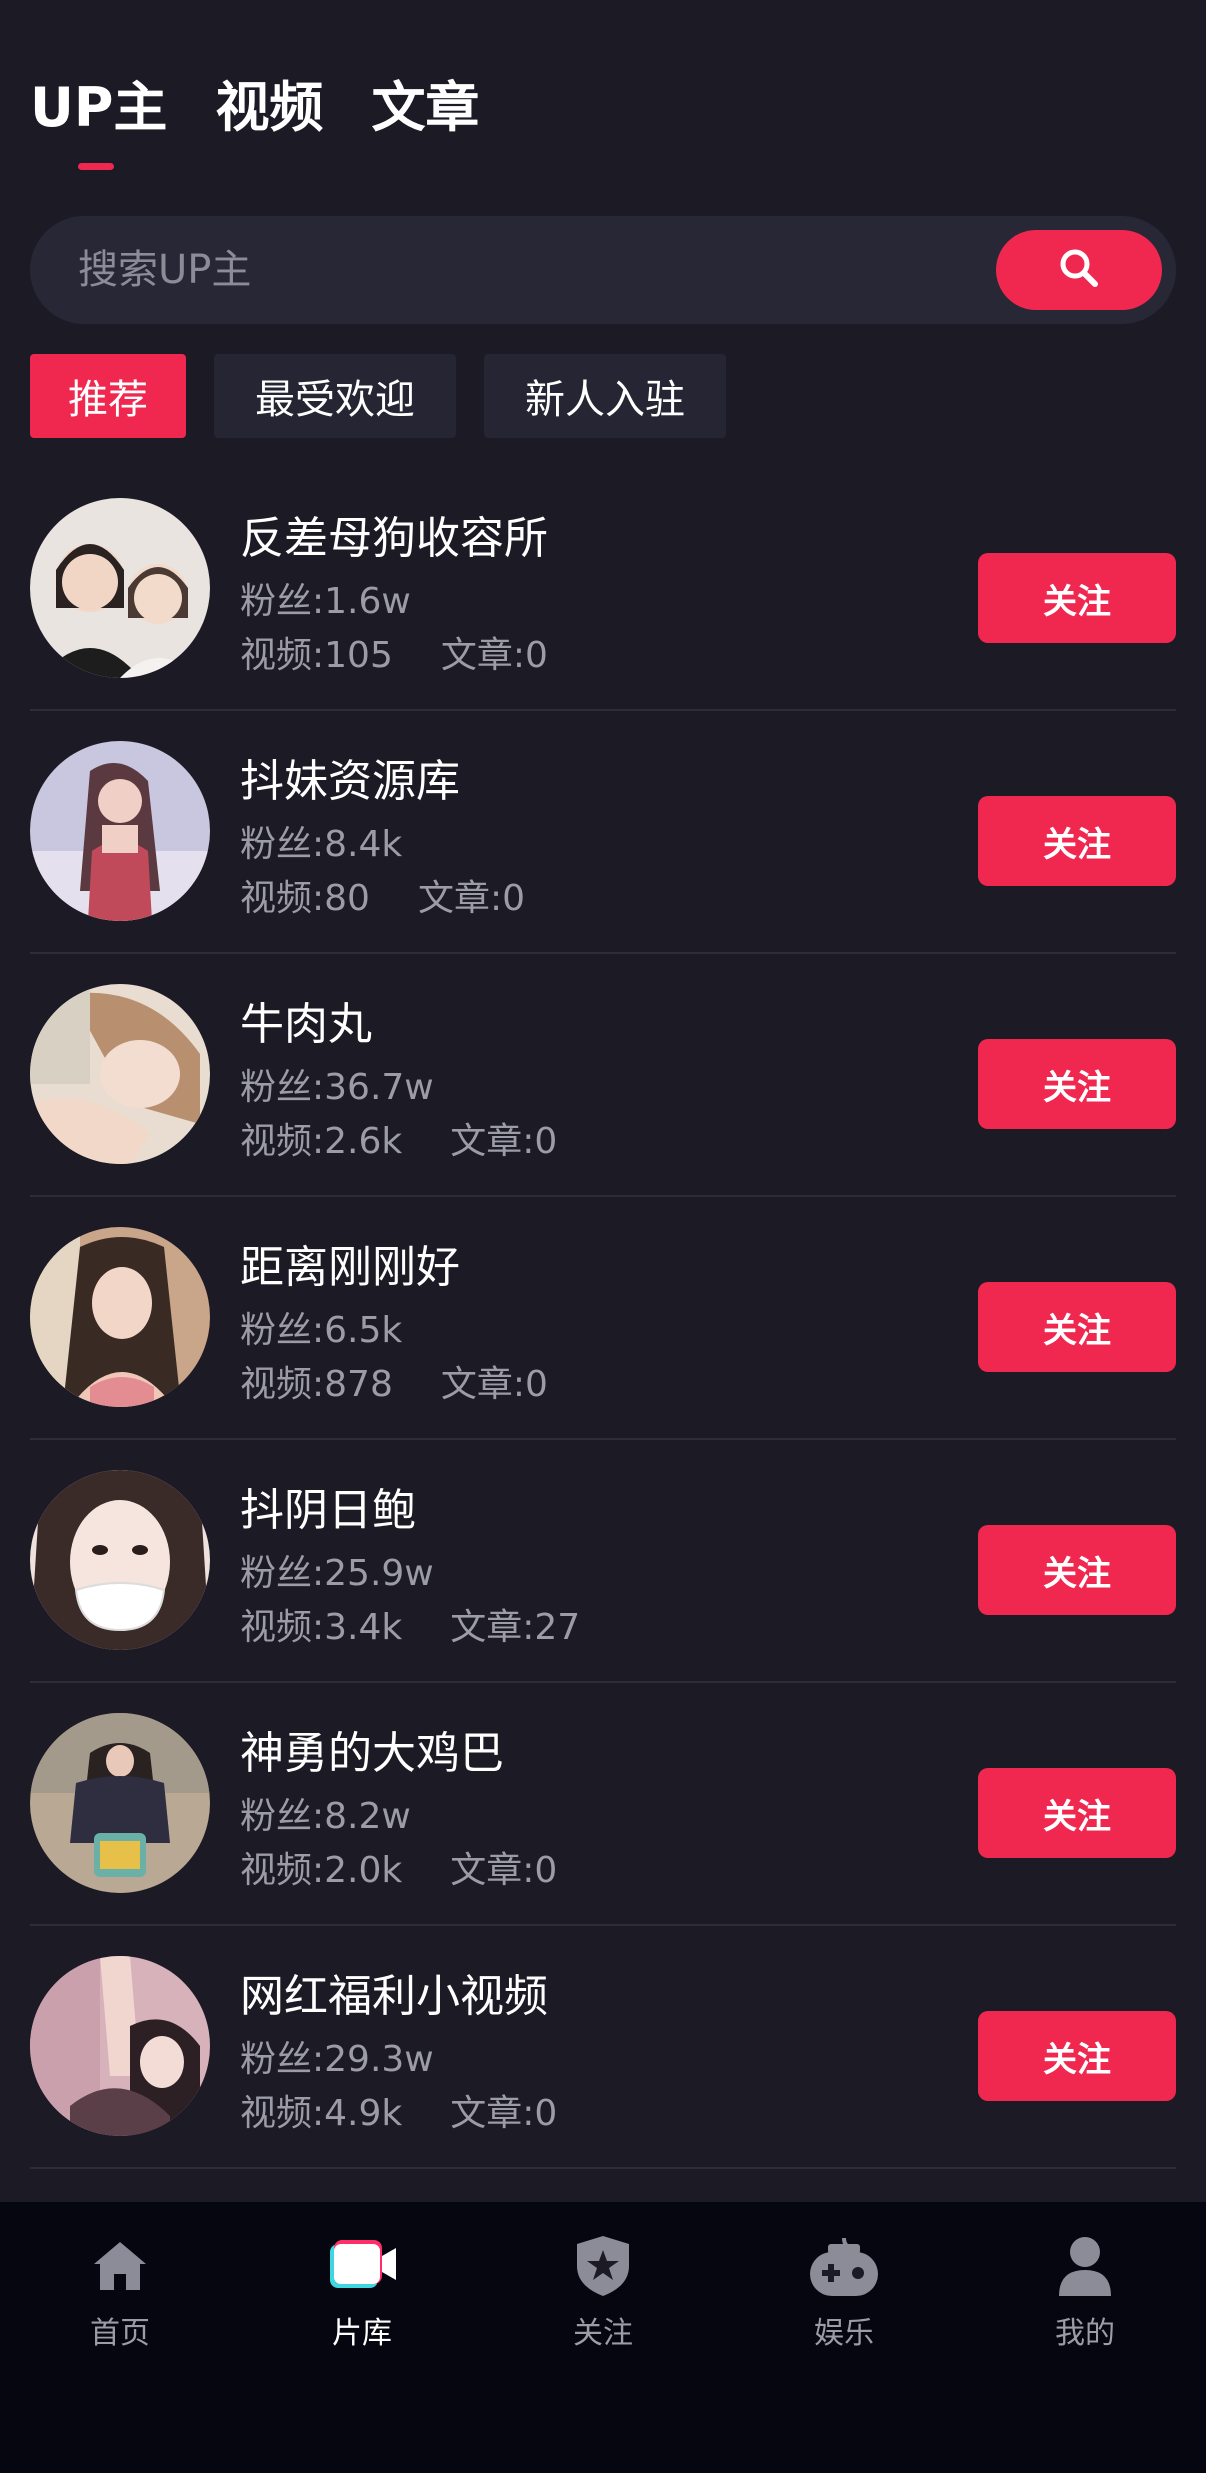 The width and height of the screenshot is (1206, 2473). I want to click on bottom-nav: 首页 片库 关注 娱乐 我的, so click(603, 2337).